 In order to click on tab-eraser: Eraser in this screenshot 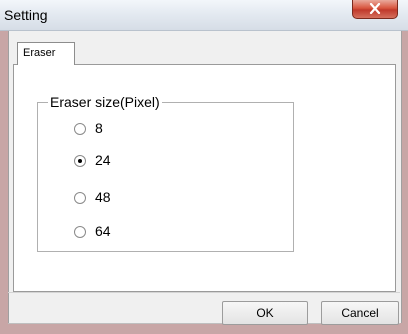, I will do `click(46, 53)`.